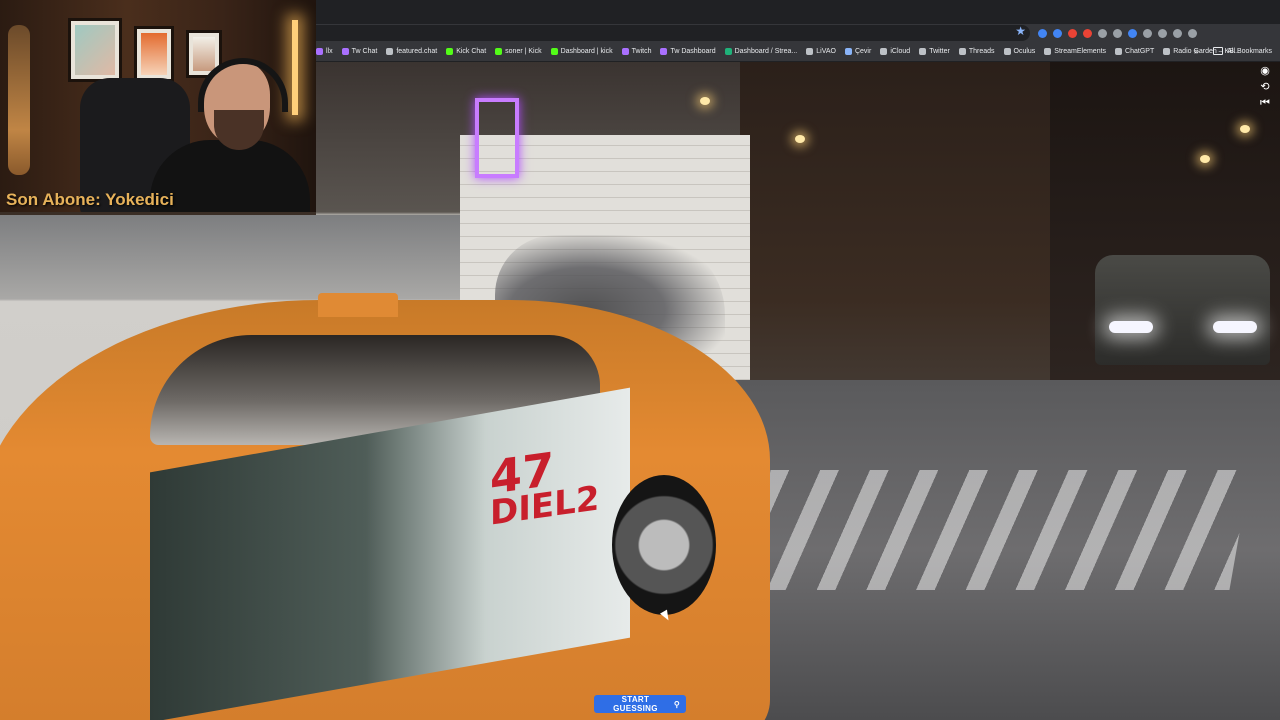 The image size is (1280, 720). What do you see at coordinates (1265, 71) in the screenshot?
I see `compass-icon: ◉` at bounding box center [1265, 71].